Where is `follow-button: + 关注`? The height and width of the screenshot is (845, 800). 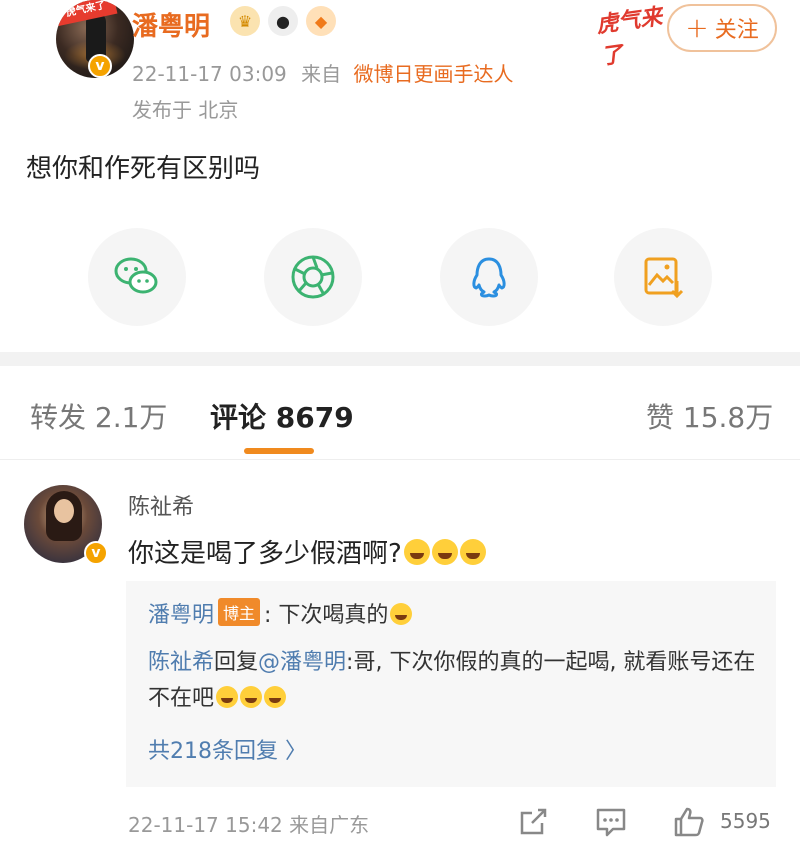 follow-button: + 关注 is located at coordinates (722, 28).